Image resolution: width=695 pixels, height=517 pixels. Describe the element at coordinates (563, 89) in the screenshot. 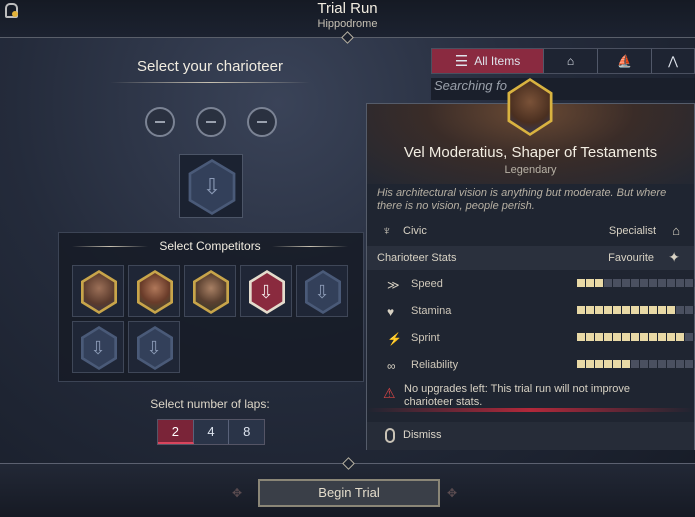

I see `search-input: Searching fo` at that location.